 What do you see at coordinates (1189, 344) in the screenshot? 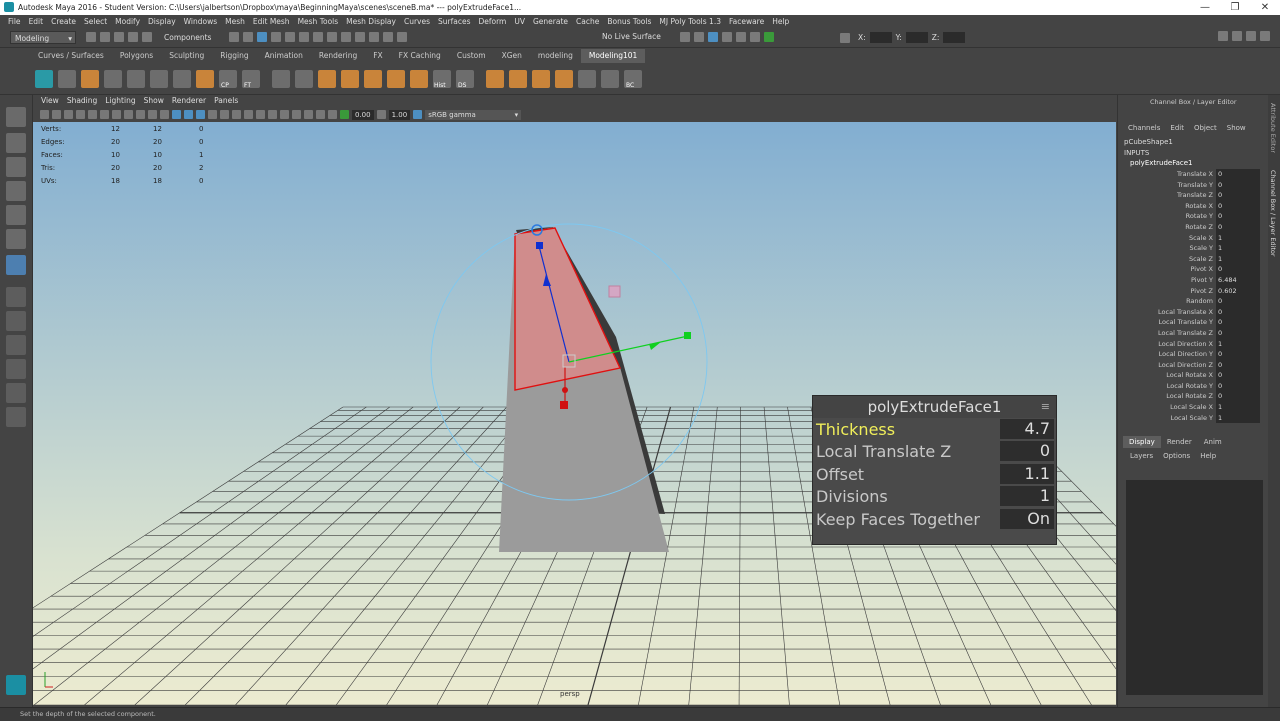
I see `attr-row: Local Direction X1` at bounding box center [1189, 344].